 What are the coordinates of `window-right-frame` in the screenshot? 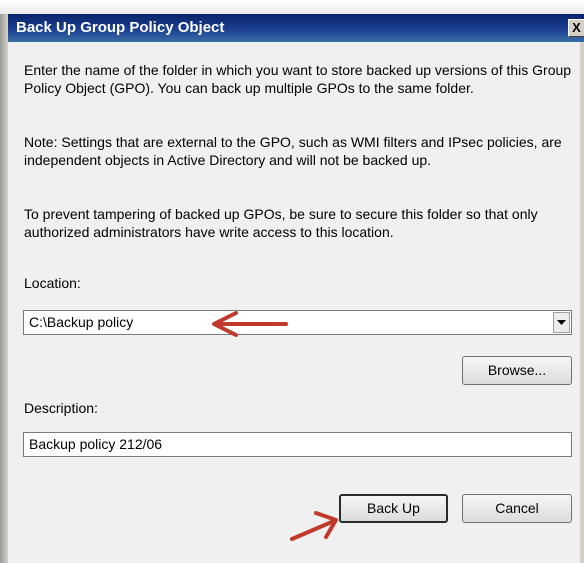 It's located at (582, 302).